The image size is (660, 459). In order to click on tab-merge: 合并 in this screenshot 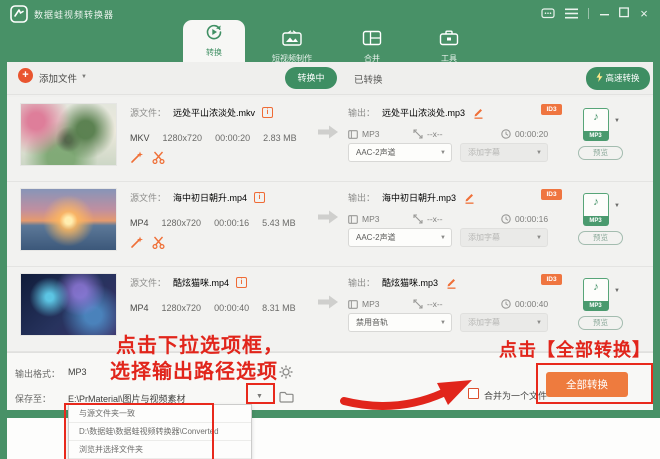, I will do `click(372, 46)`.